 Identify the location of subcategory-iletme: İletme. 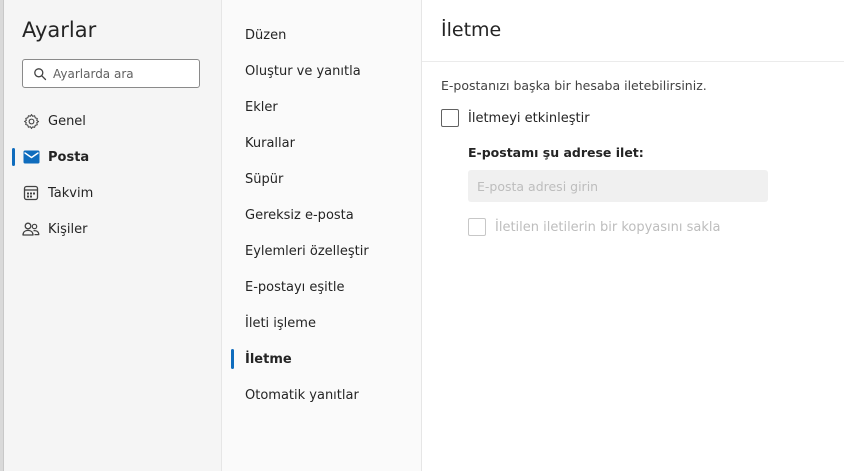
(330, 359).